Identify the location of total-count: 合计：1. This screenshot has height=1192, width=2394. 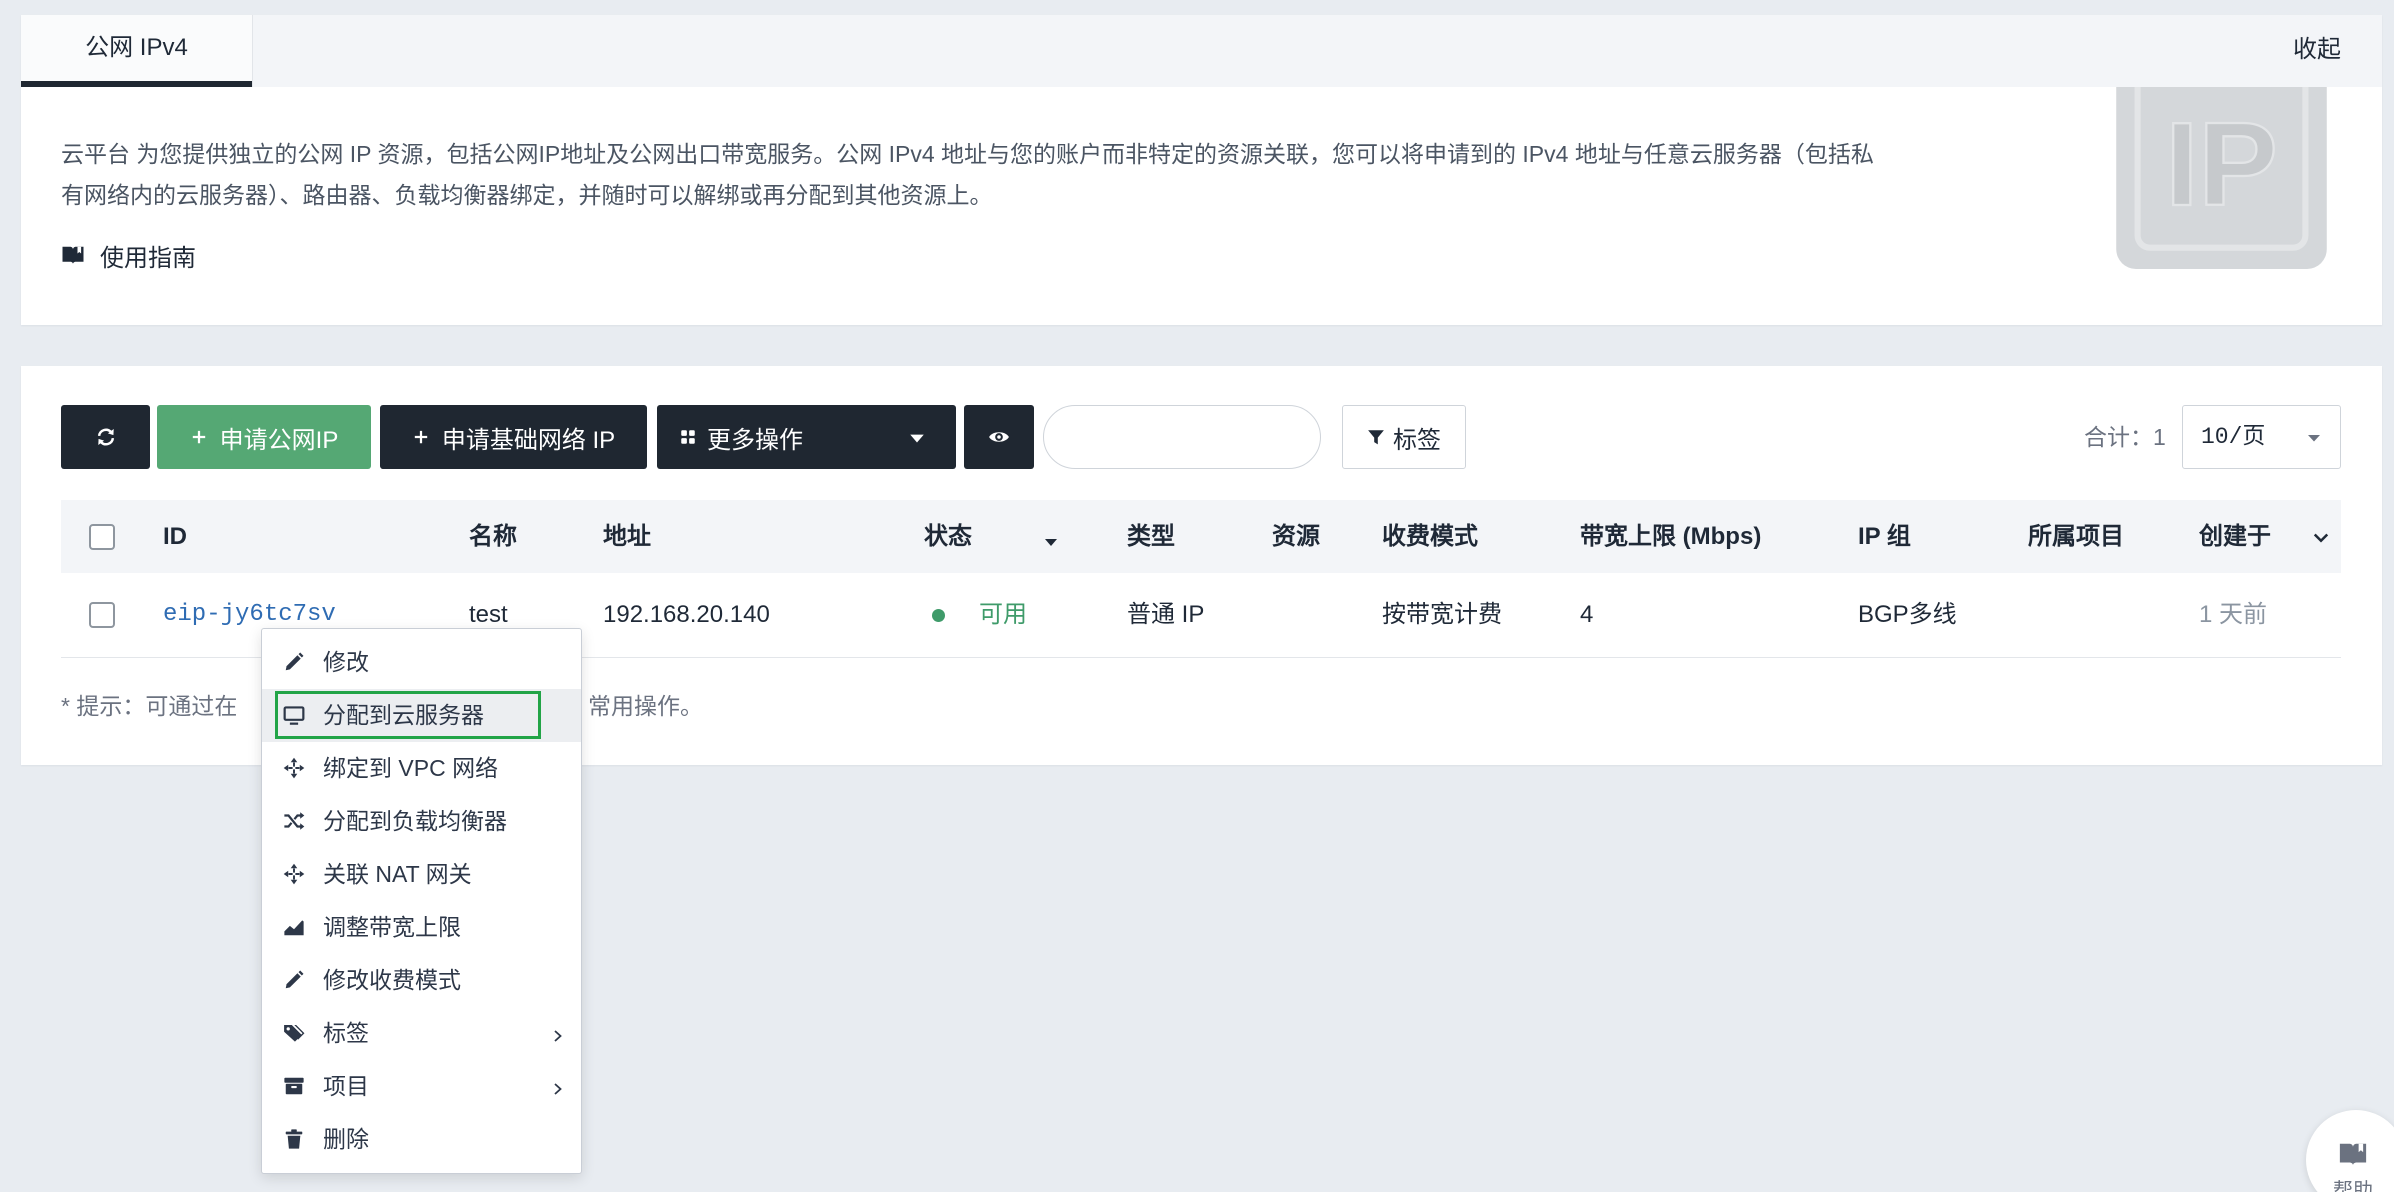
(2125, 437).